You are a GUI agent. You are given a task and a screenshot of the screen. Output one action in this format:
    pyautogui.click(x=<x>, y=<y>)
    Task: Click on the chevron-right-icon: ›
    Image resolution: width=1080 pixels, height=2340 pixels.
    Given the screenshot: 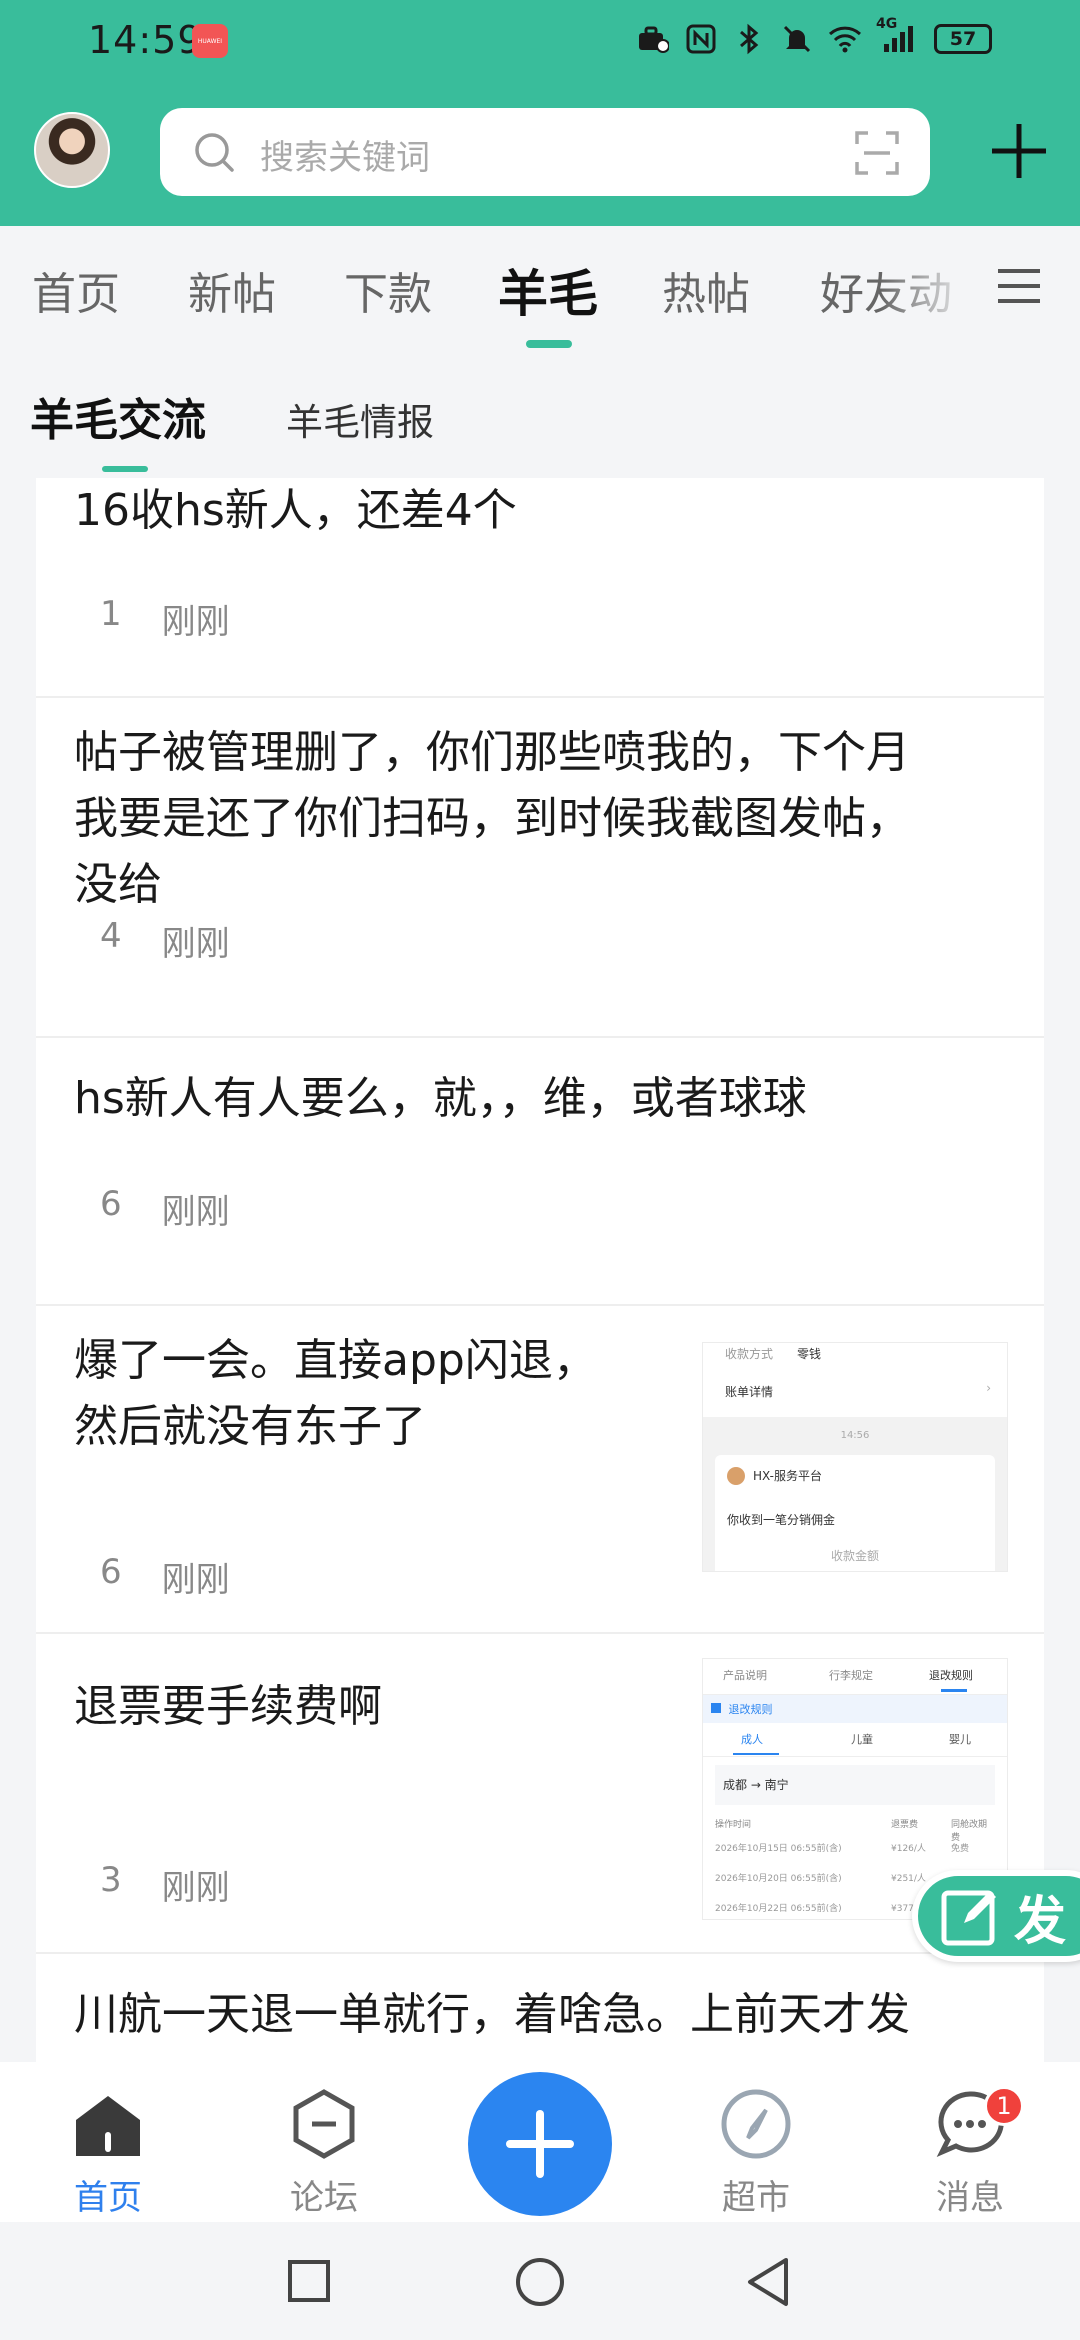 What is the action you would take?
    pyautogui.click(x=988, y=1388)
    